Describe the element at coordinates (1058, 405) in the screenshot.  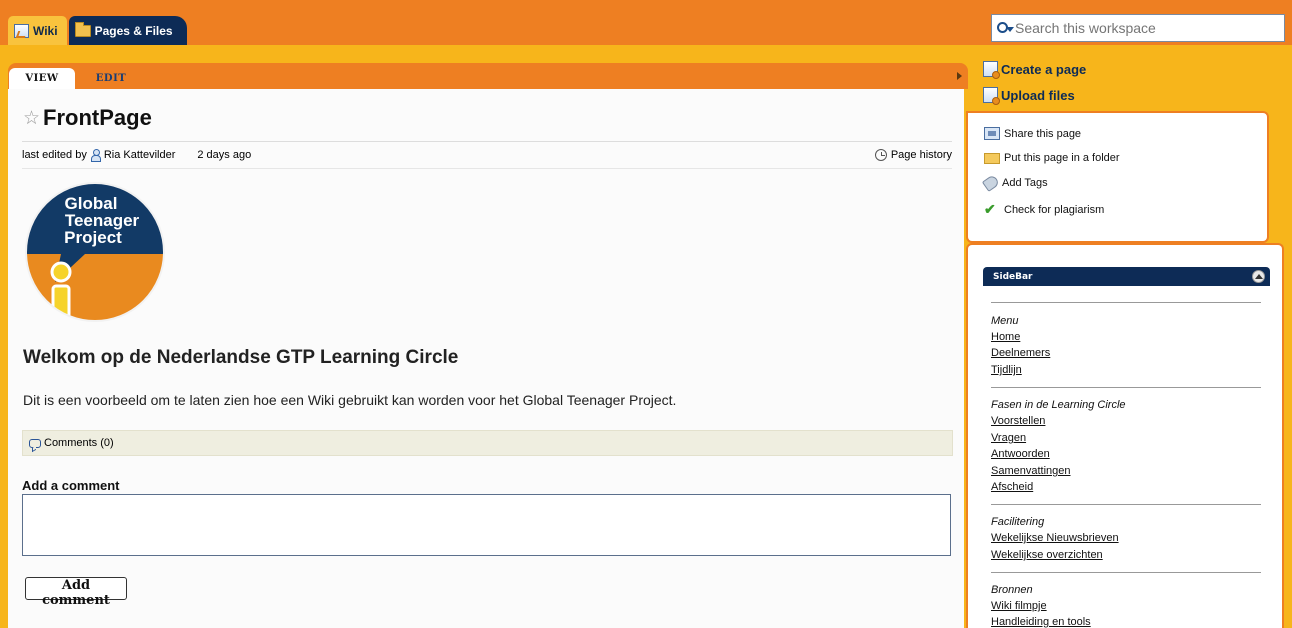
I see `sidebar-heading-fasen: Fasen in de Learning Circle` at that location.